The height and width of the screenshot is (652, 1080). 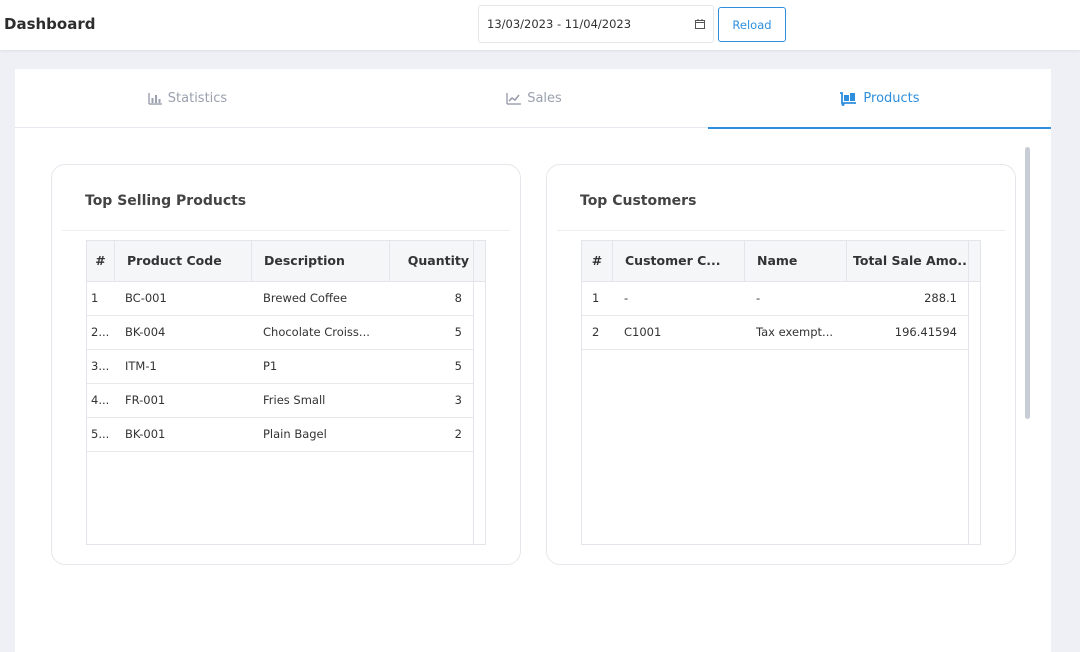 What do you see at coordinates (155, 98) in the screenshot?
I see `bar-chart-icon` at bounding box center [155, 98].